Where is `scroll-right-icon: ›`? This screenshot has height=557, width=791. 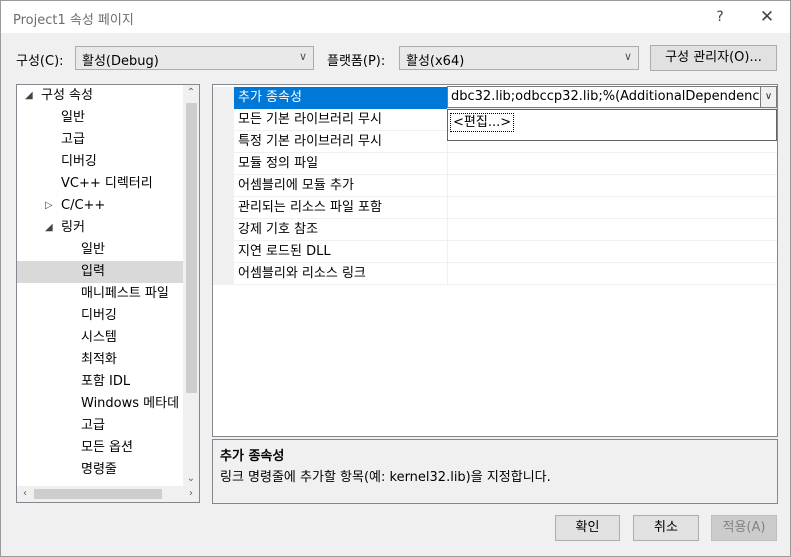 scroll-right-icon: › is located at coordinates (191, 494).